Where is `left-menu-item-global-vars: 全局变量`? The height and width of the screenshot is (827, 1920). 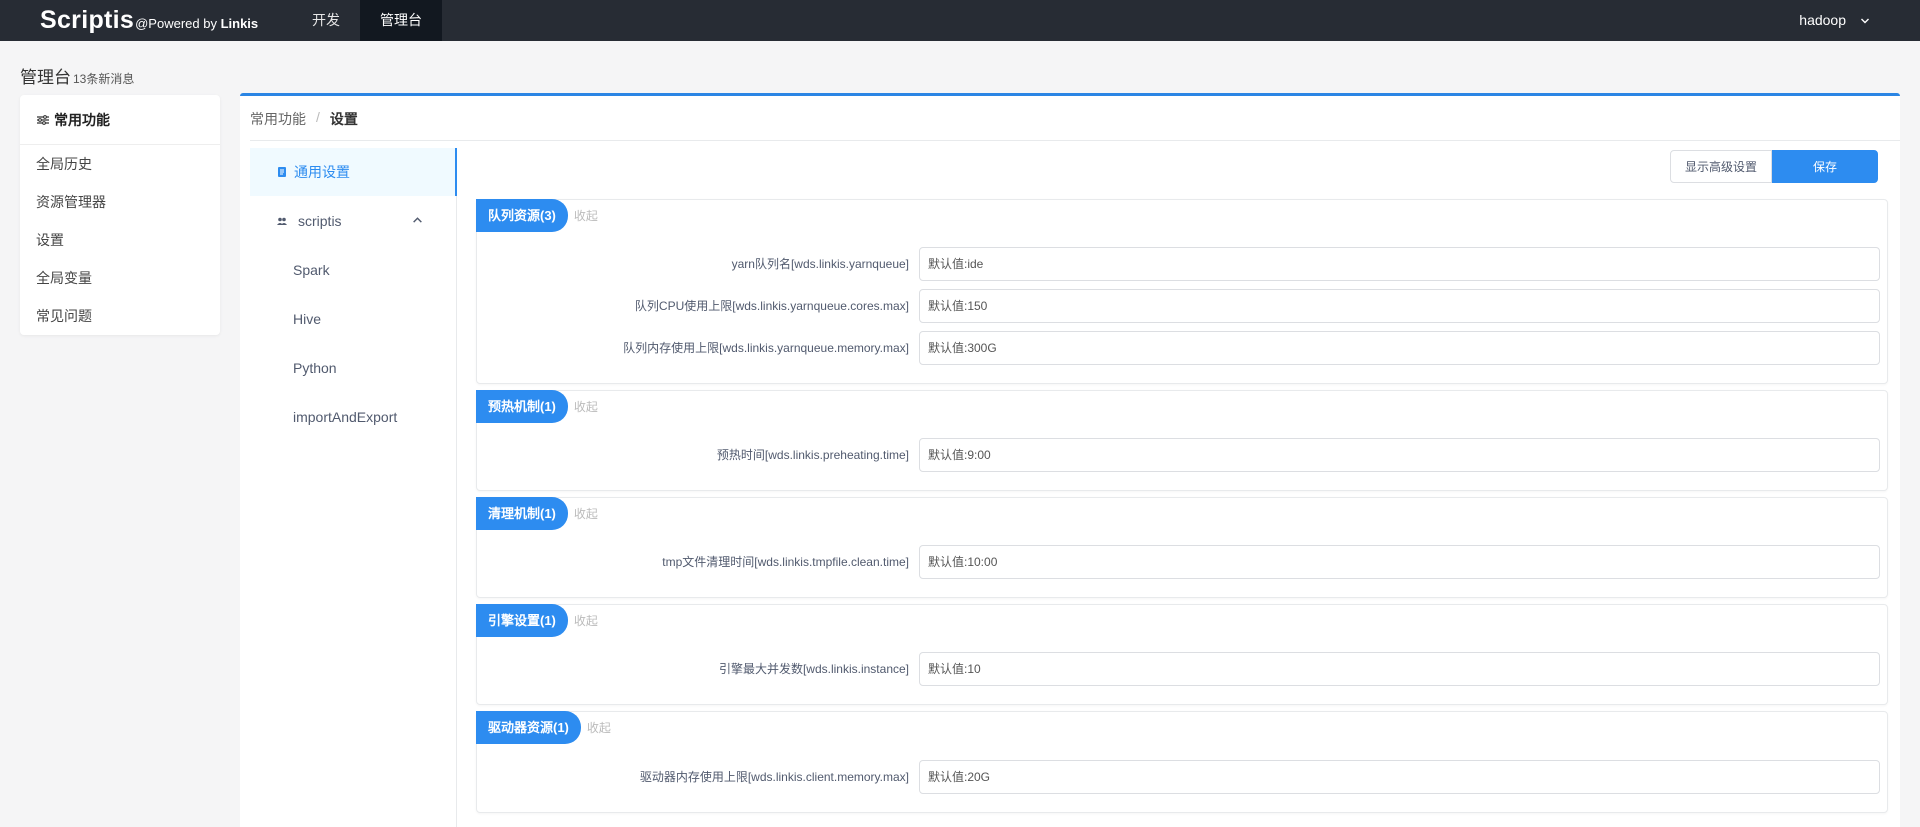 left-menu-item-global-vars: 全局变量 is located at coordinates (120, 278).